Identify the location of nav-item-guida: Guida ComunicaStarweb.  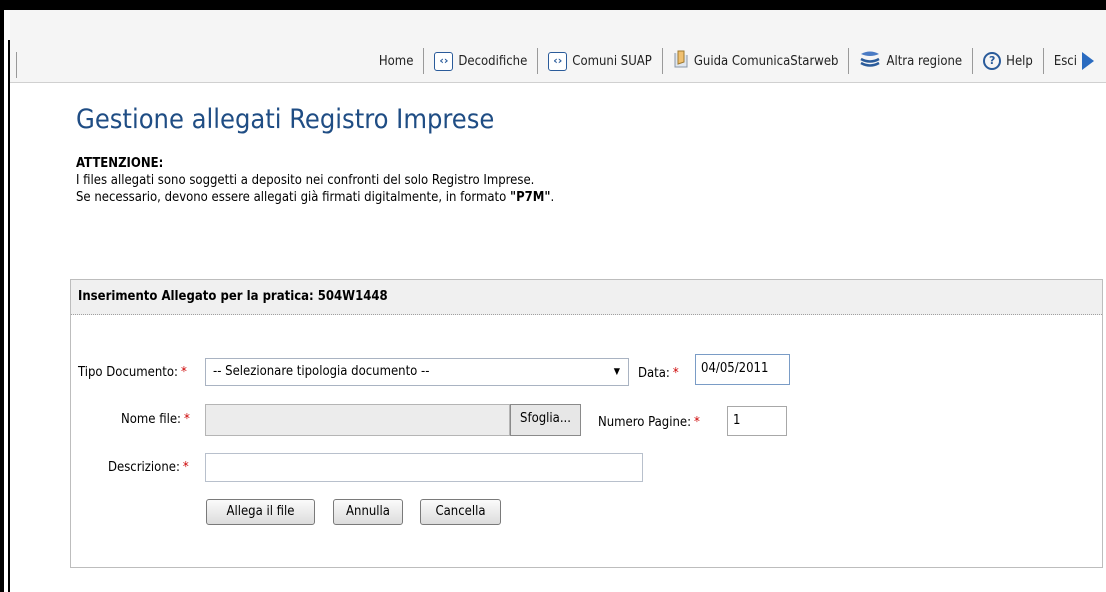
(756, 61).